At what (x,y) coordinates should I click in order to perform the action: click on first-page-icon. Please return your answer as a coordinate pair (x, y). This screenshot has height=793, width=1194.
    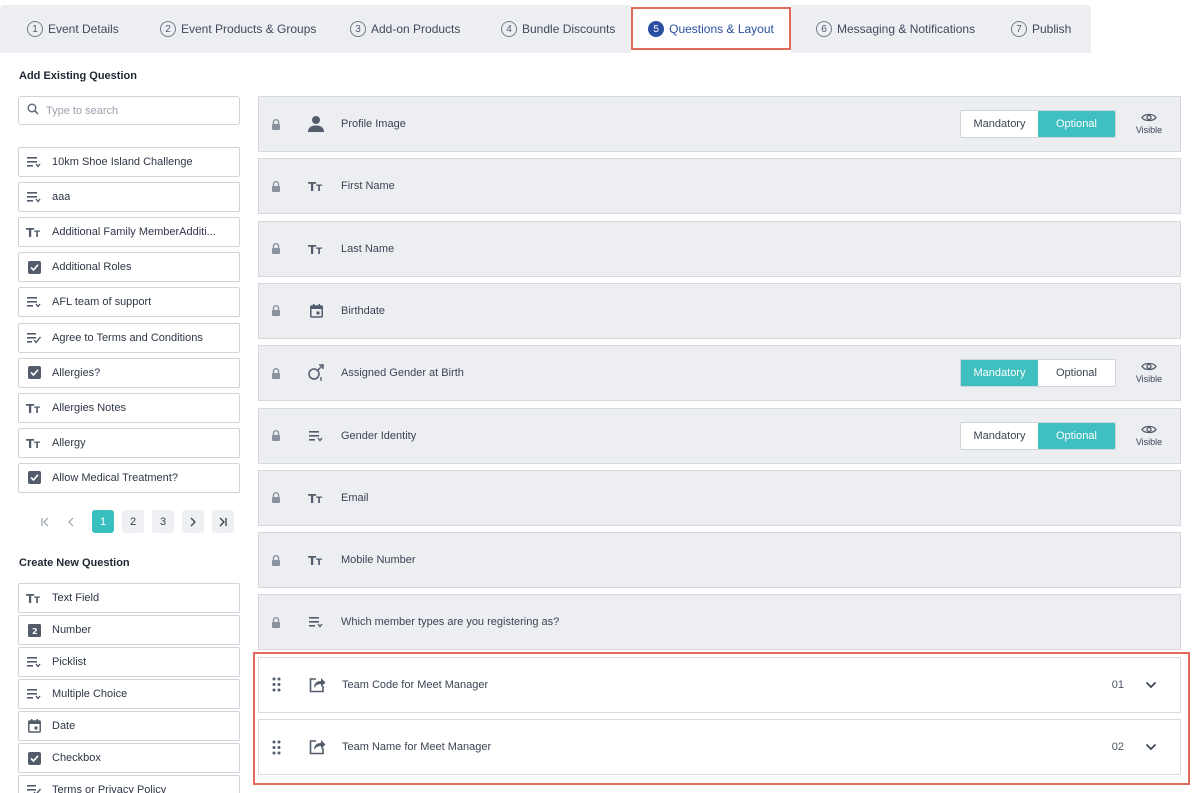
    Looking at the image, I should click on (45, 521).